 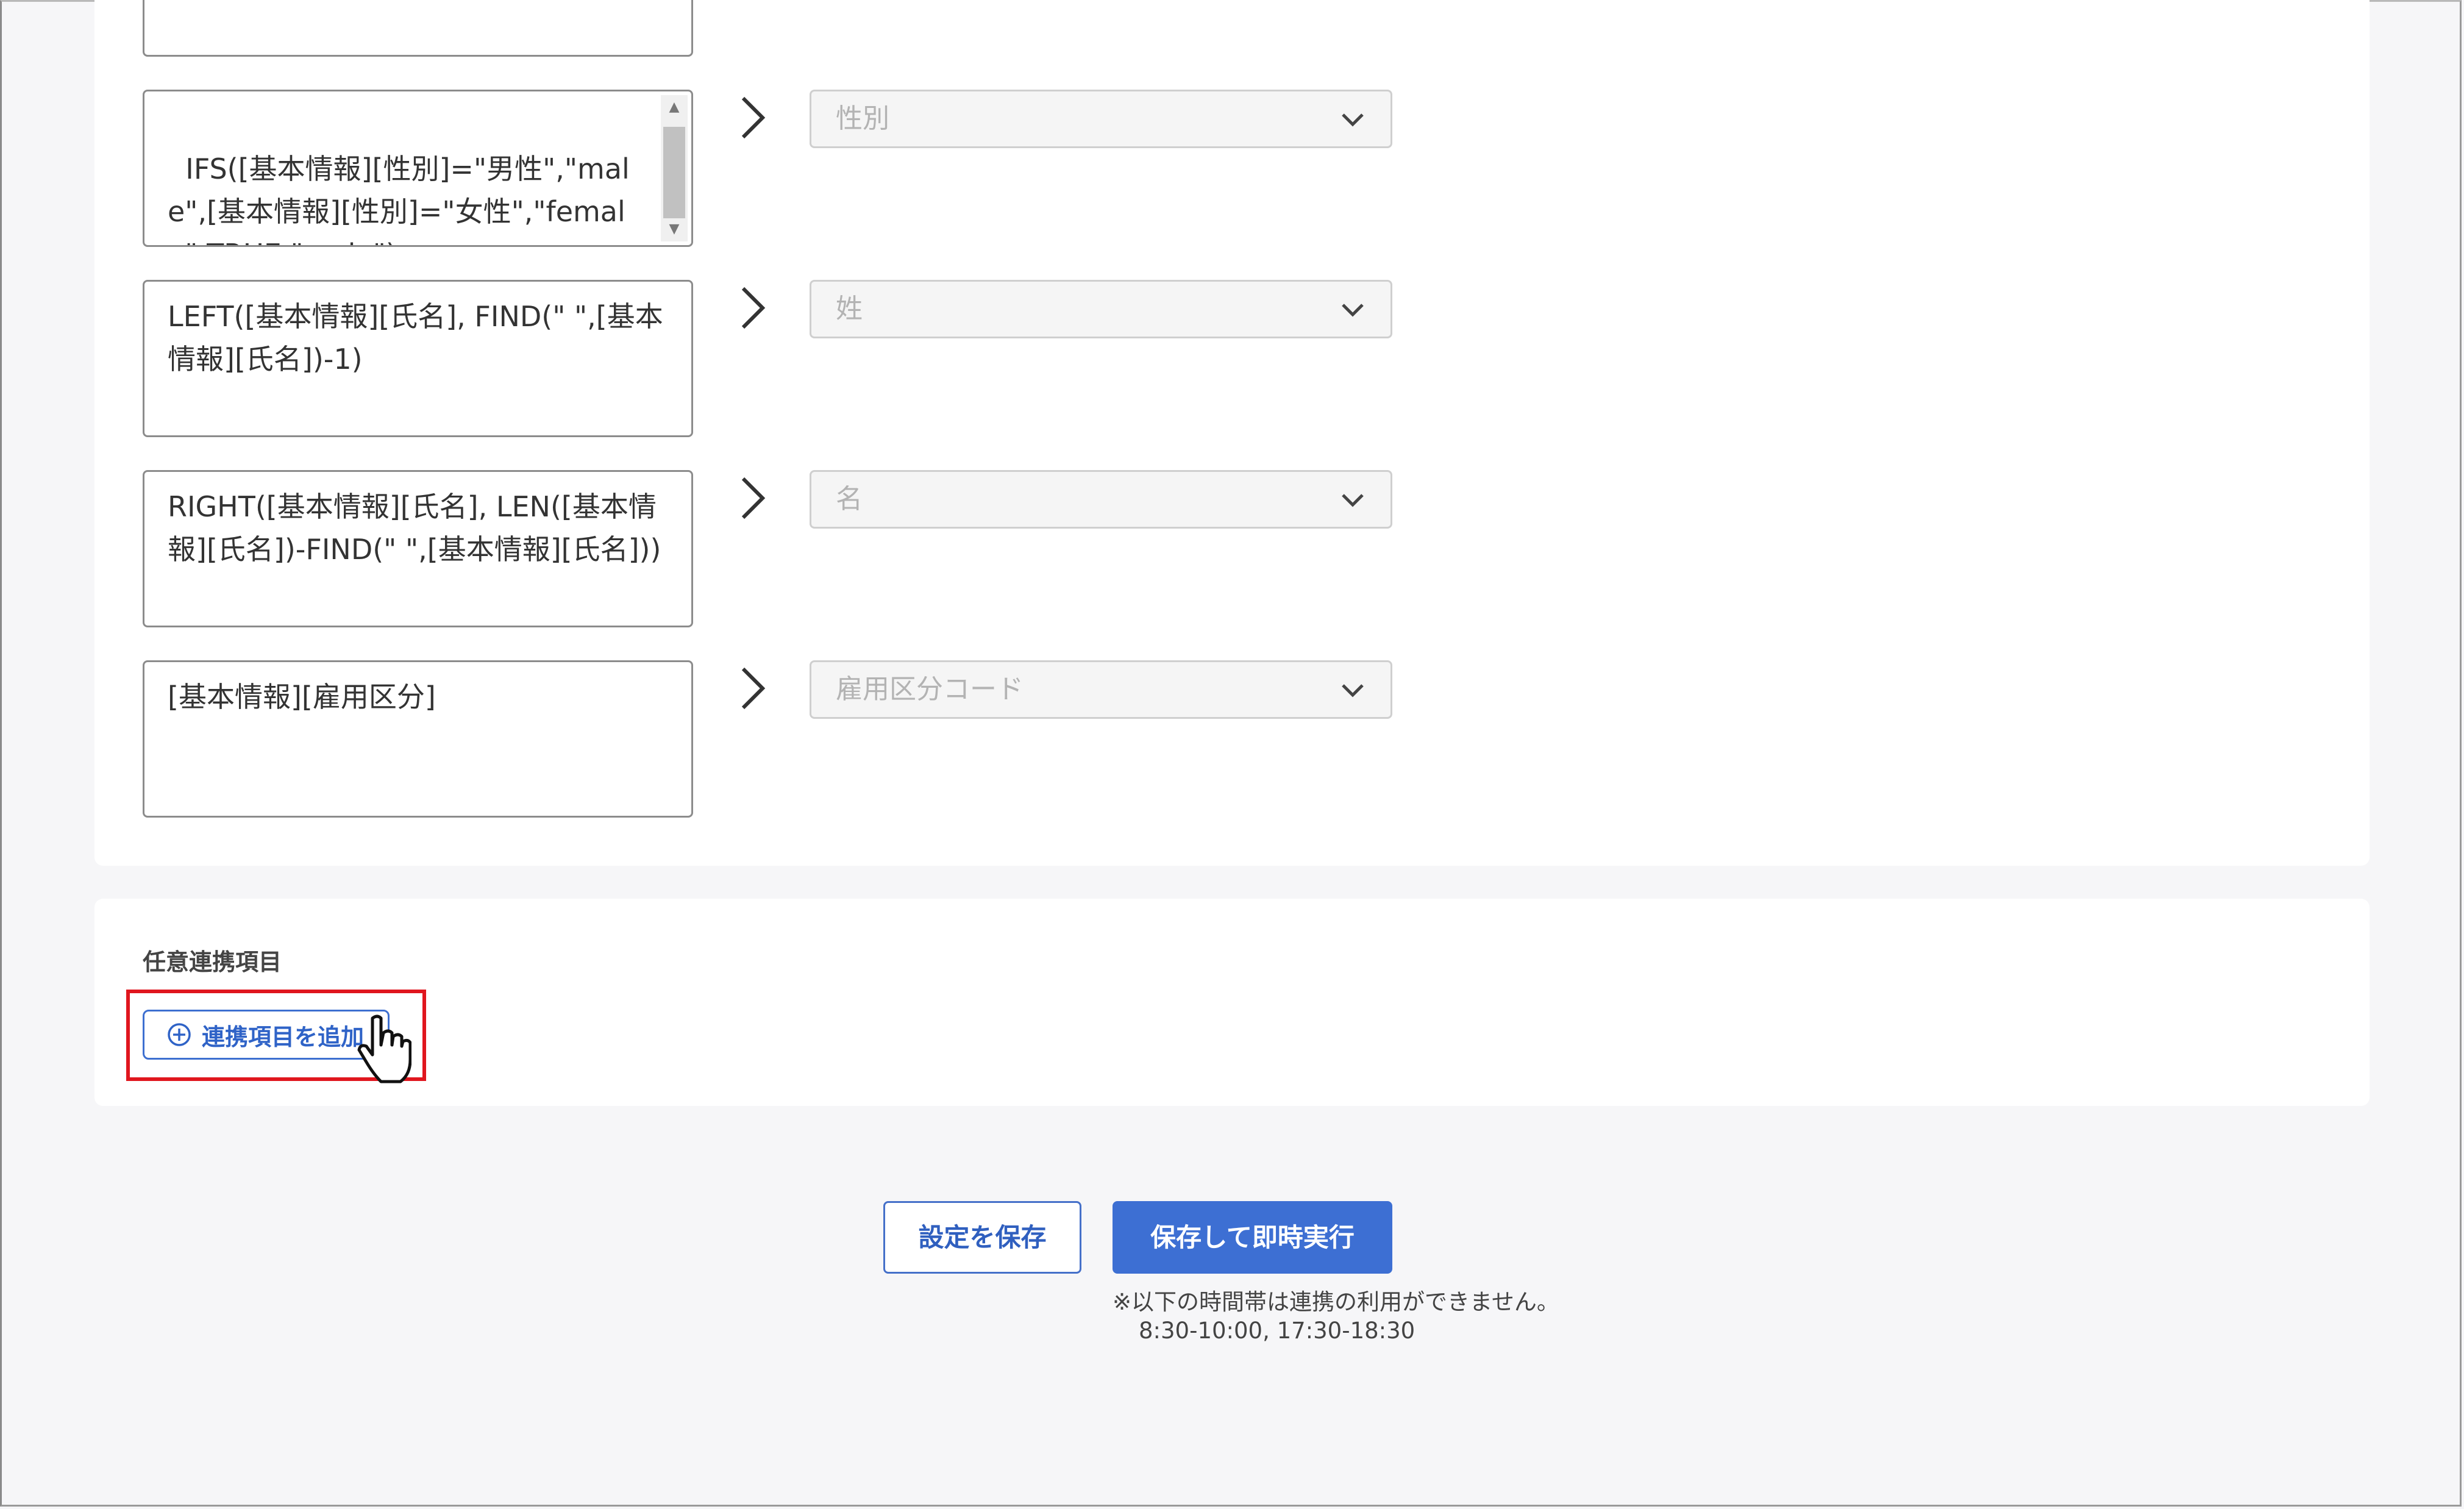 What do you see at coordinates (1101, 119) in the screenshot?
I see `target-select-gender: 性別` at bounding box center [1101, 119].